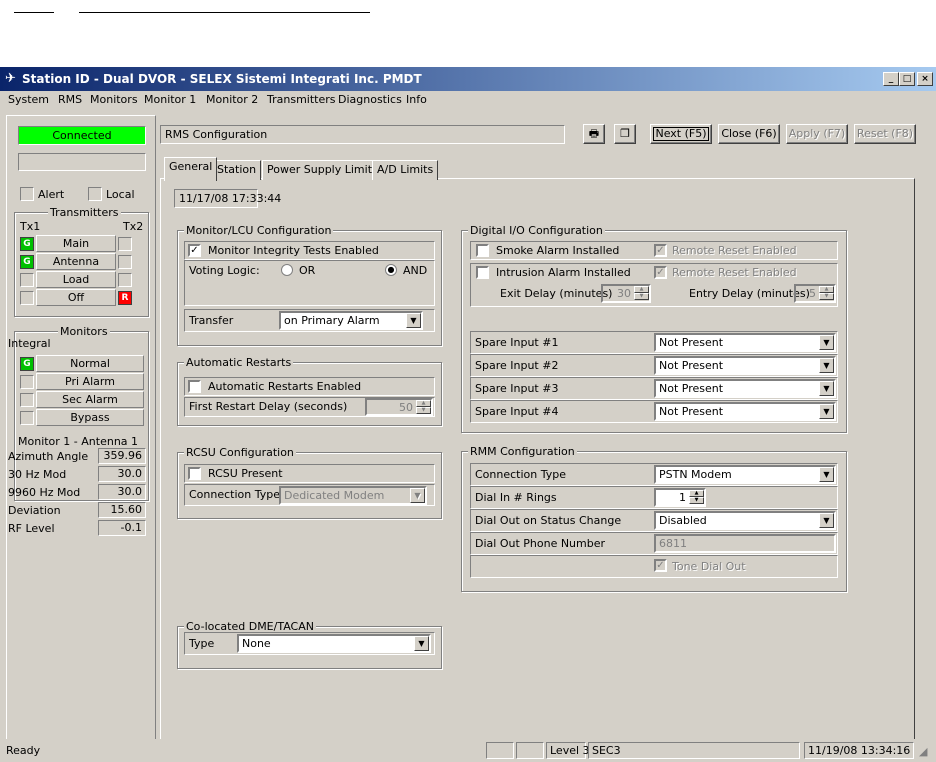 This screenshot has height=762, width=936. Describe the element at coordinates (194, 386) in the screenshot. I see `restarts-checkbox` at that location.